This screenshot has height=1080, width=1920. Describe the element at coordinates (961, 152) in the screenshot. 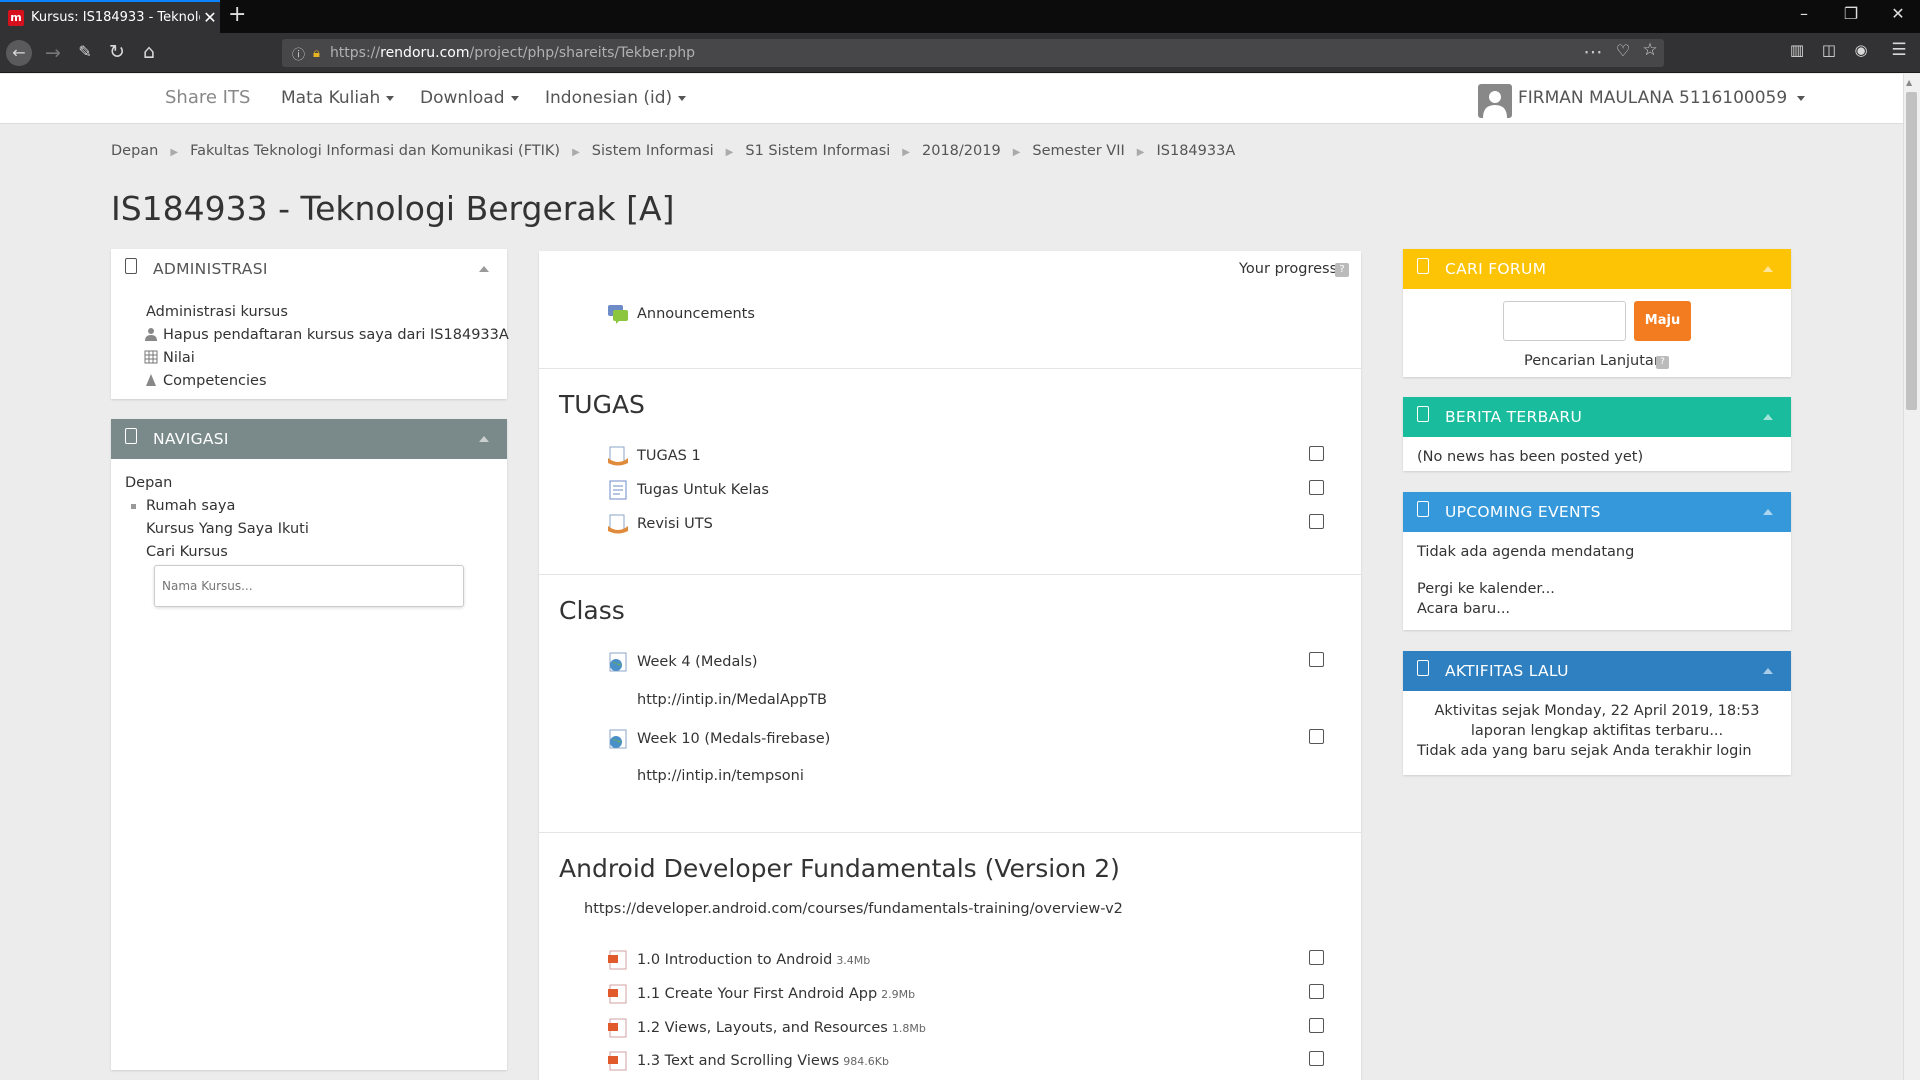

I see `breadcrumb-item: 2018/2019` at that location.